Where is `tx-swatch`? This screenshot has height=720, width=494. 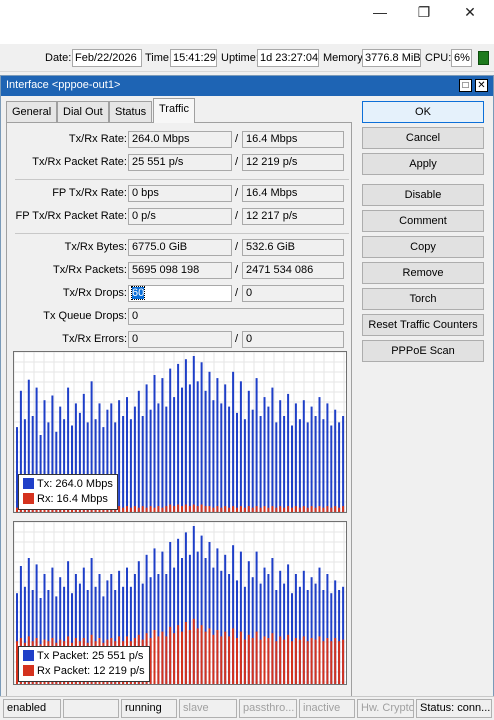
tx-swatch is located at coordinates (28, 483).